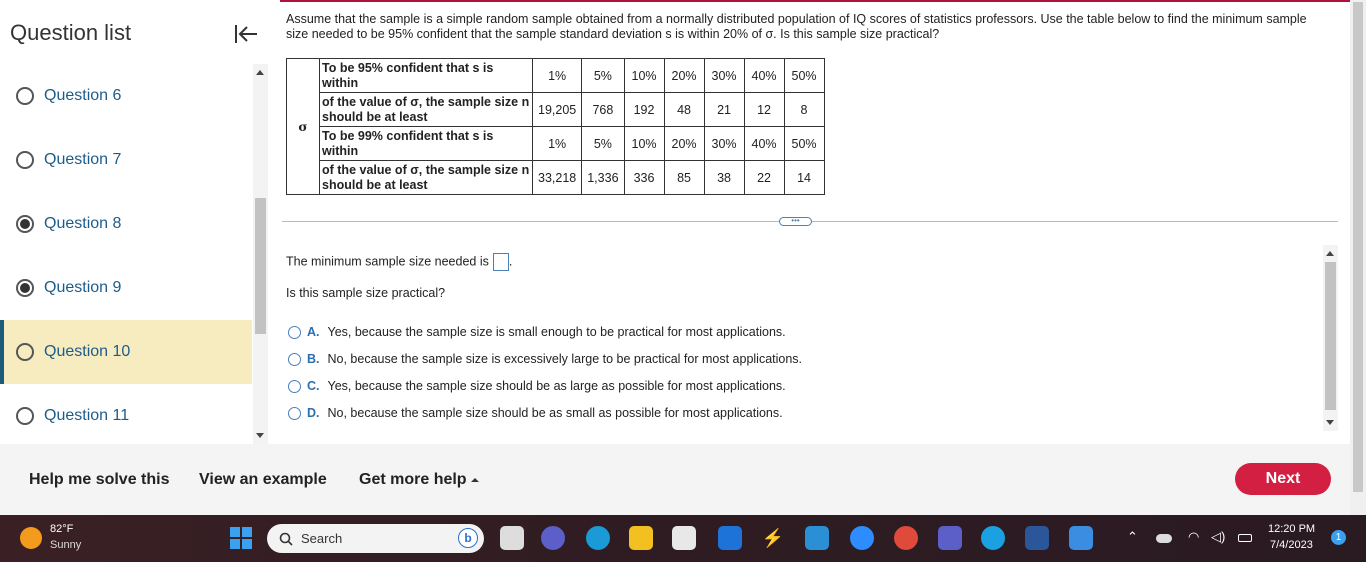 This screenshot has height=562, width=1366. I want to click on min-sample-line: The minimum sample size needed is., so click(399, 262).